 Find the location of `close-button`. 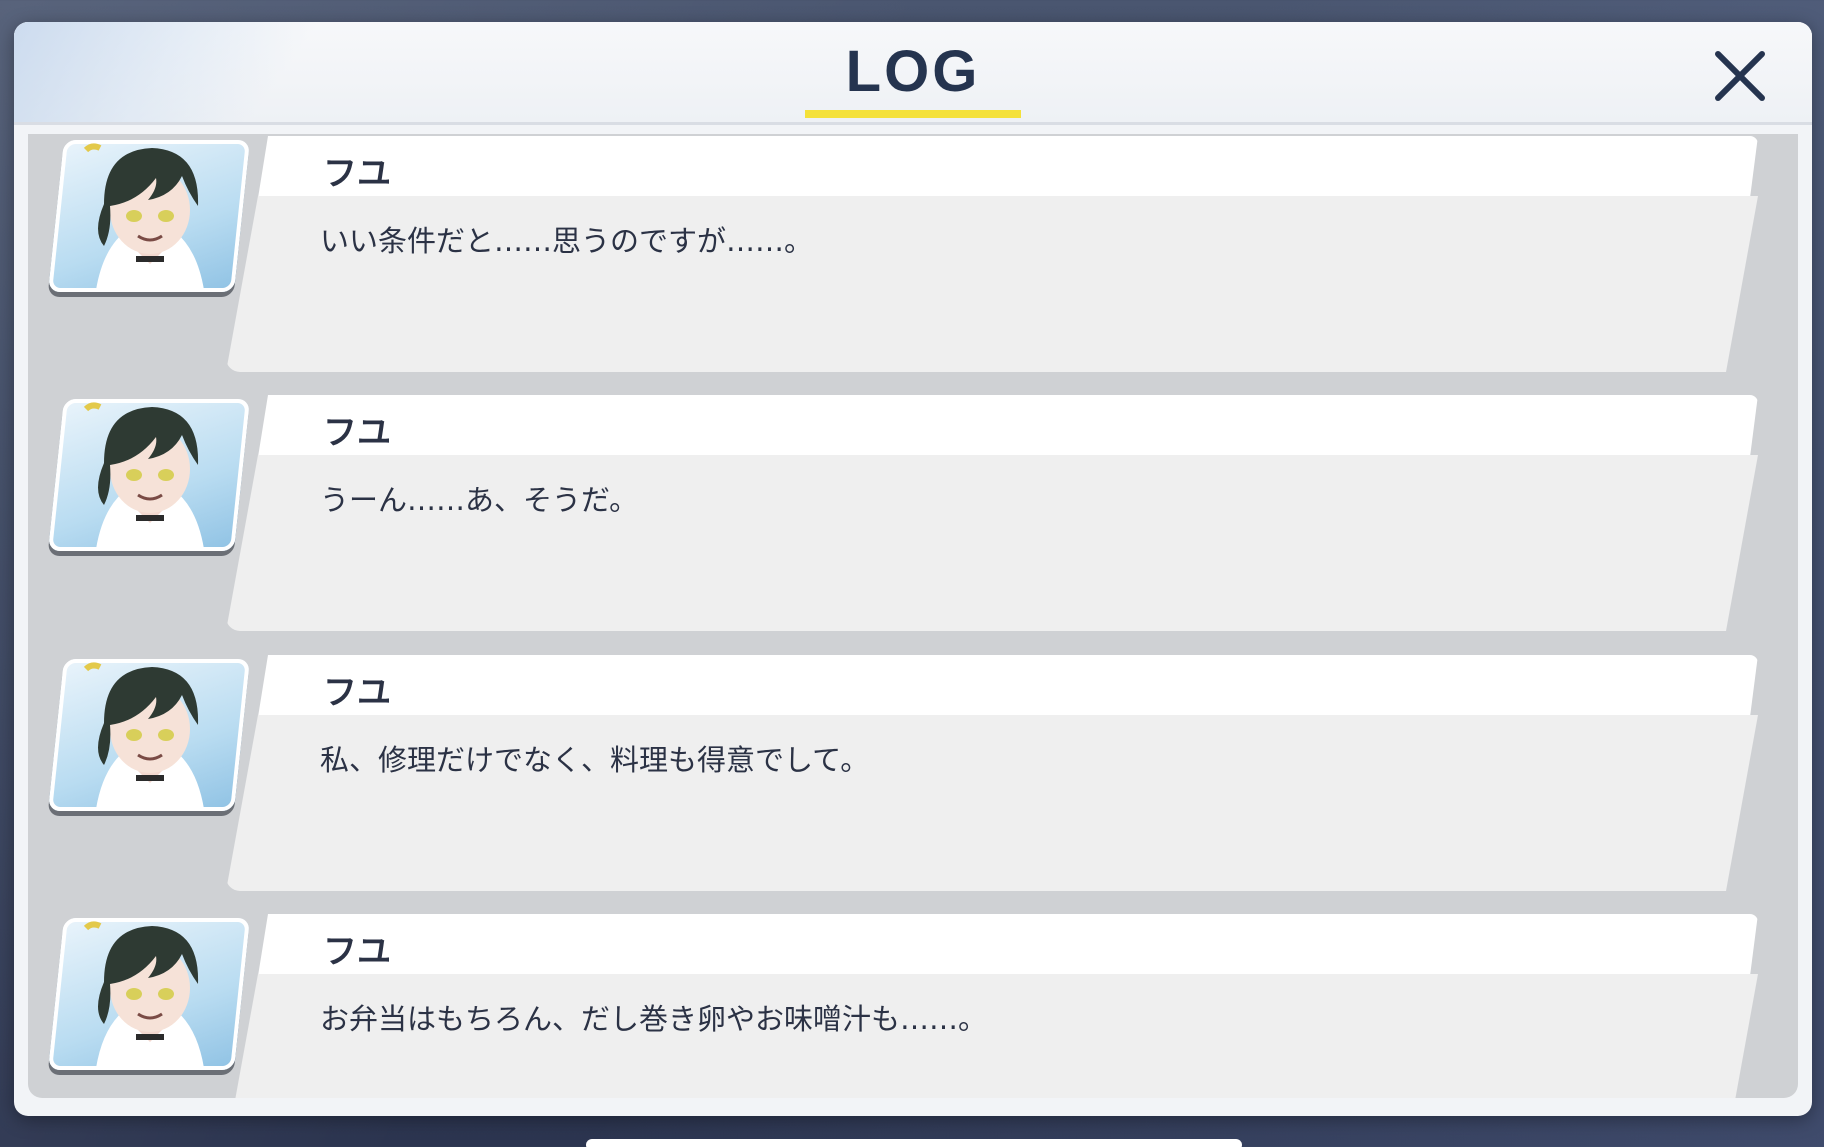

close-button is located at coordinates (1740, 76).